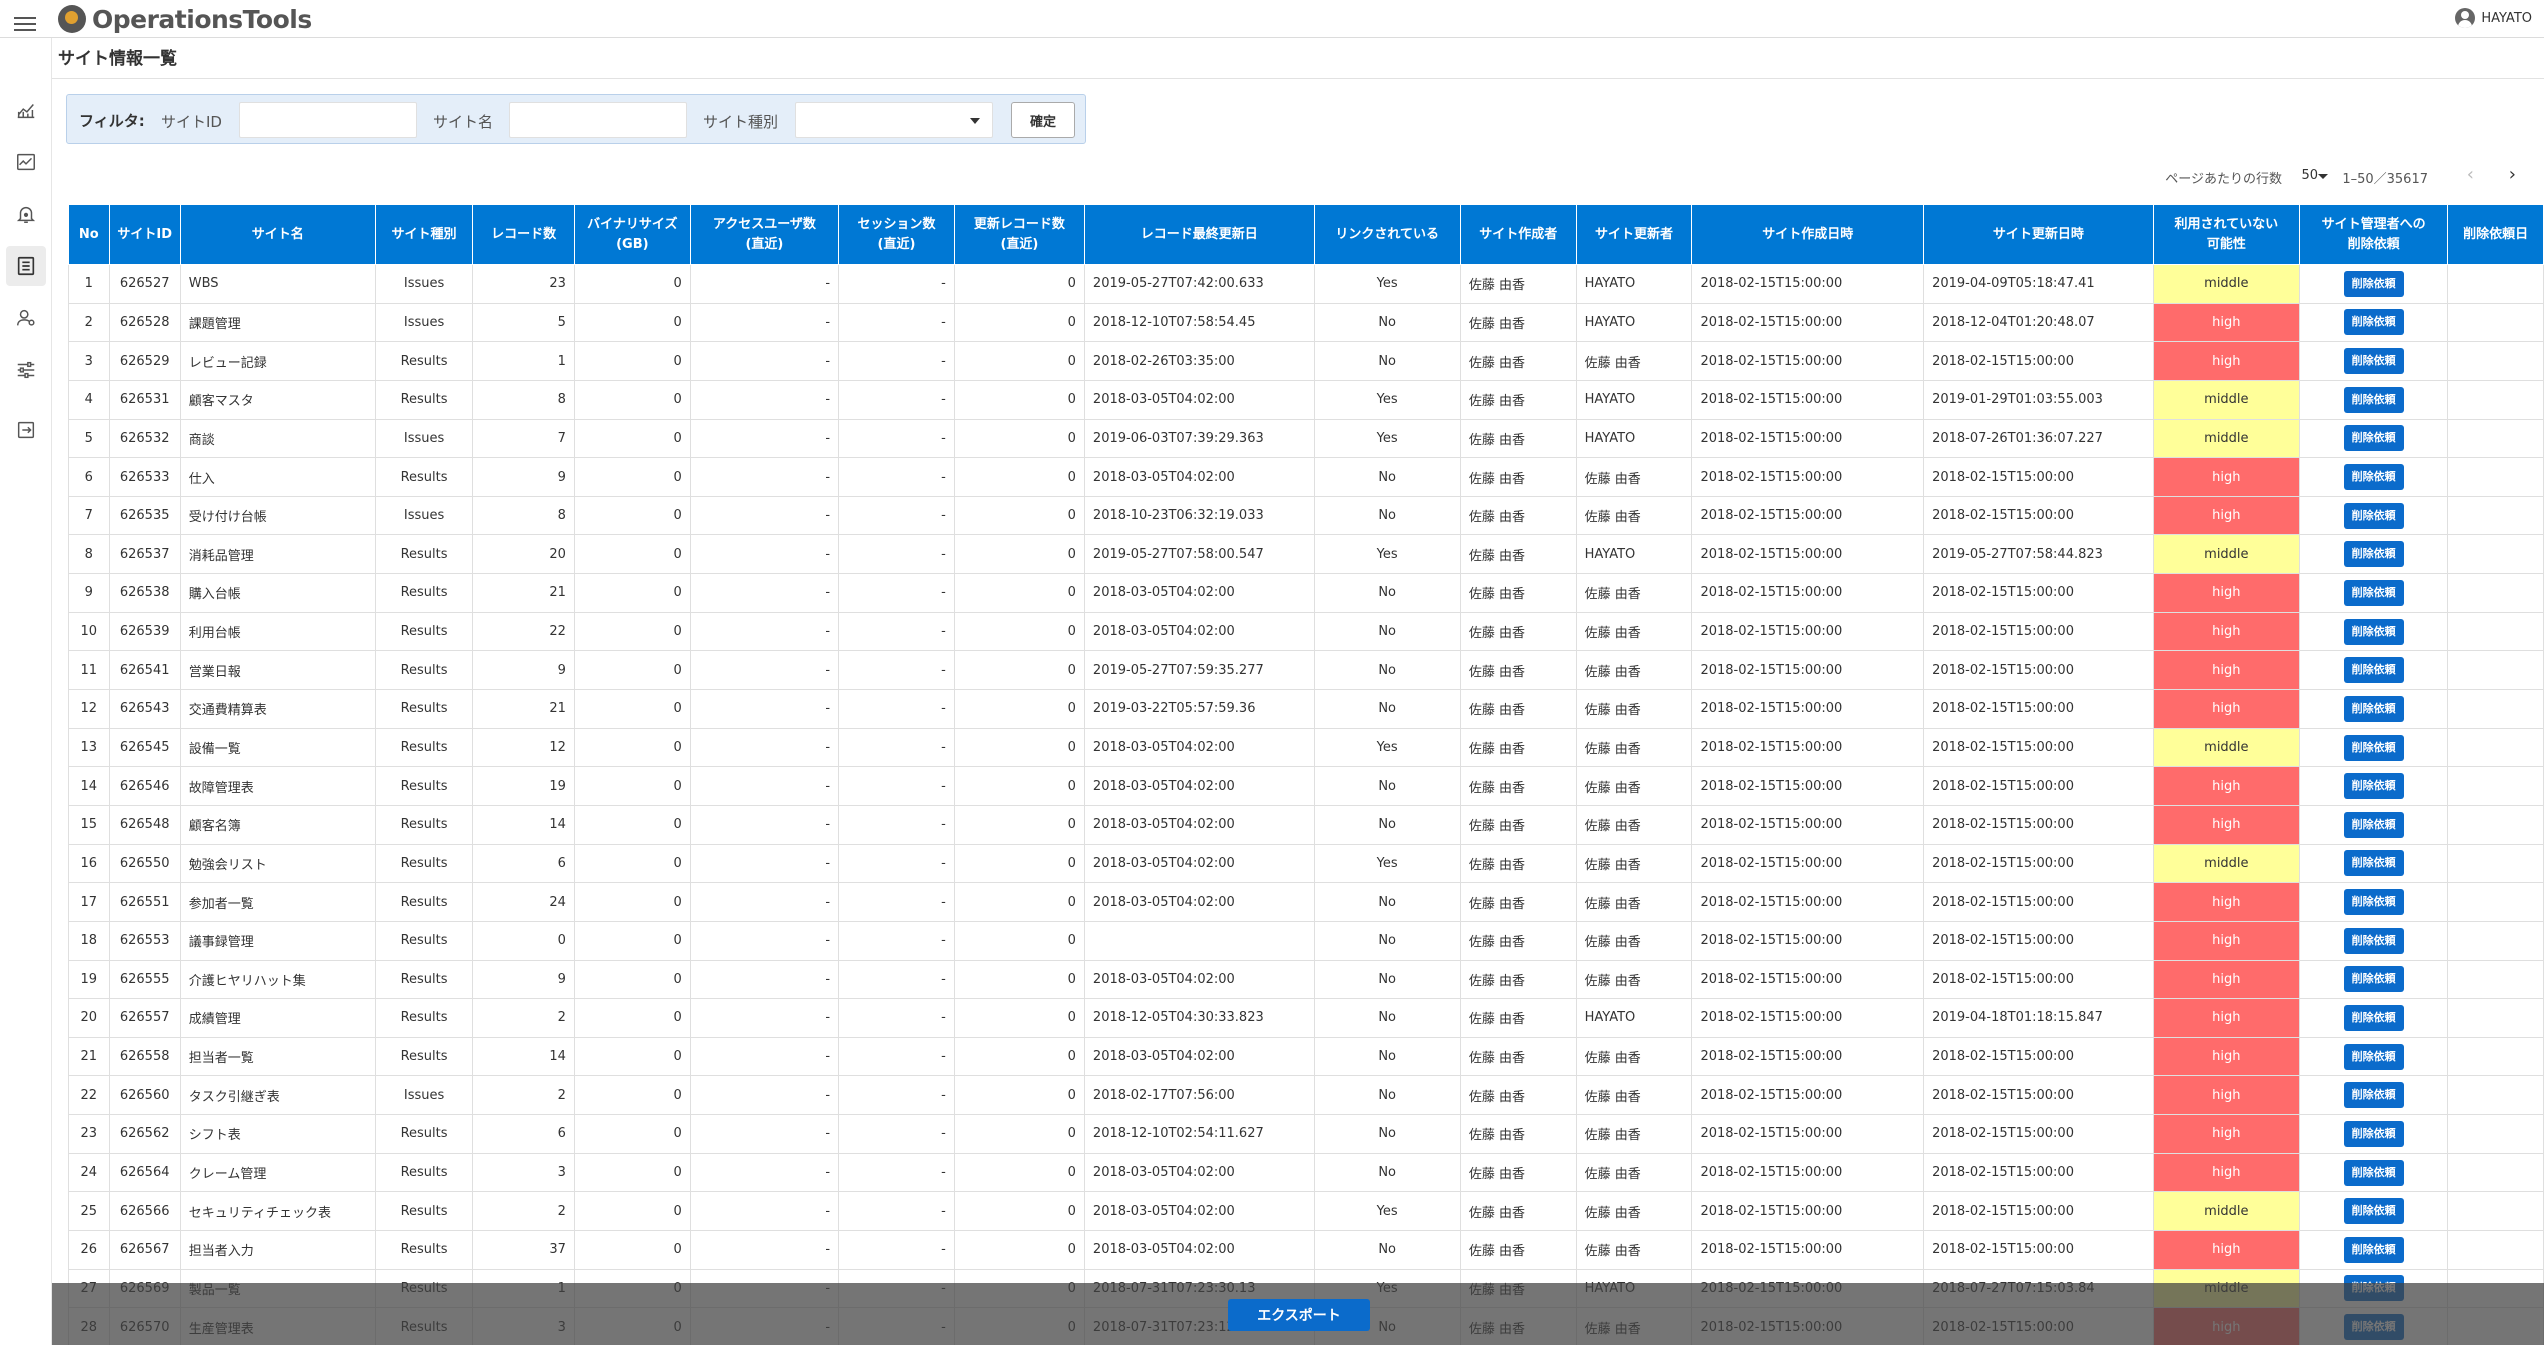  What do you see at coordinates (1634, 477) in the screenshot?
I see `updater-cell: 佐藤 由香` at bounding box center [1634, 477].